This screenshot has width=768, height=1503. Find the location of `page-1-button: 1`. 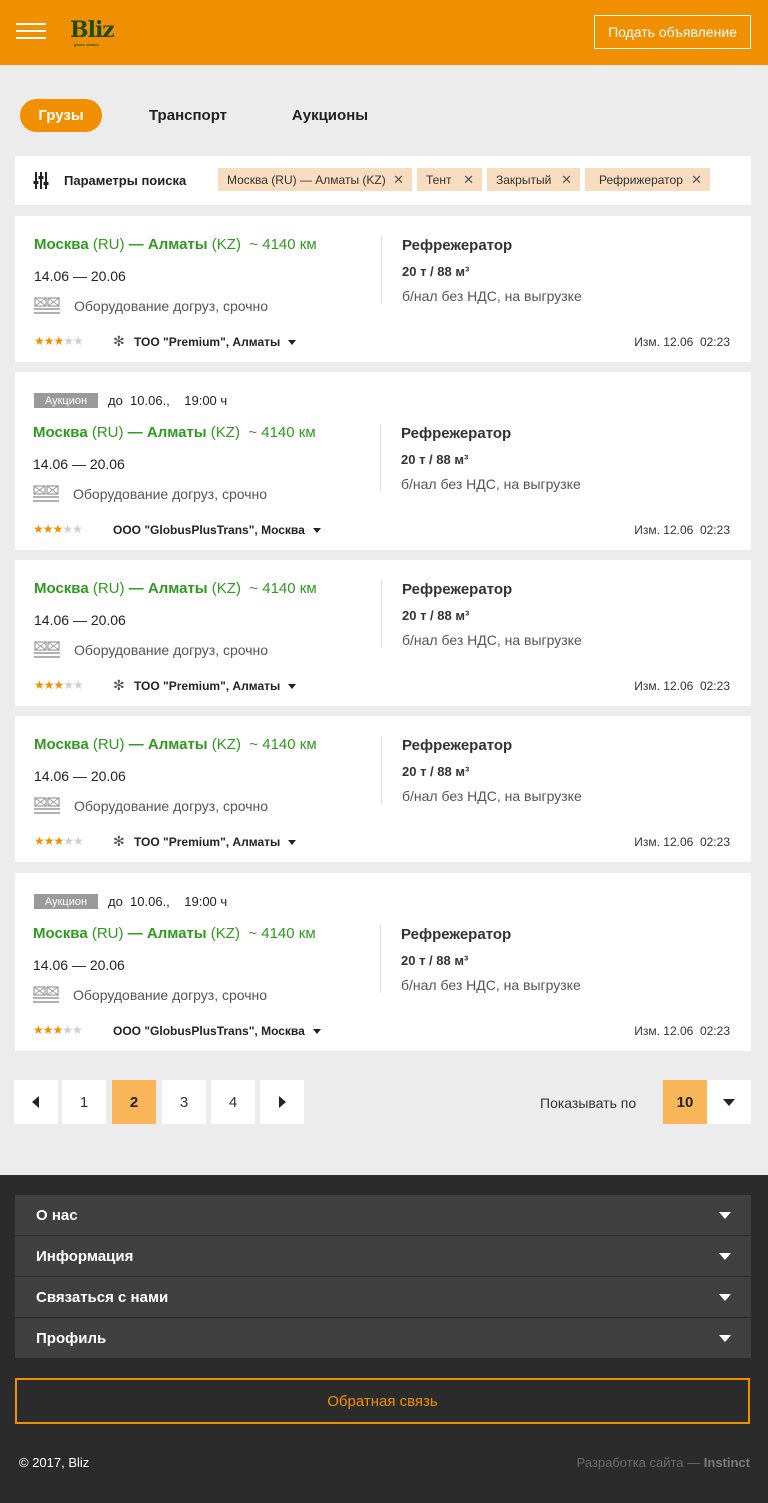

page-1-button: 1 is located at coordinates (84, 1102).